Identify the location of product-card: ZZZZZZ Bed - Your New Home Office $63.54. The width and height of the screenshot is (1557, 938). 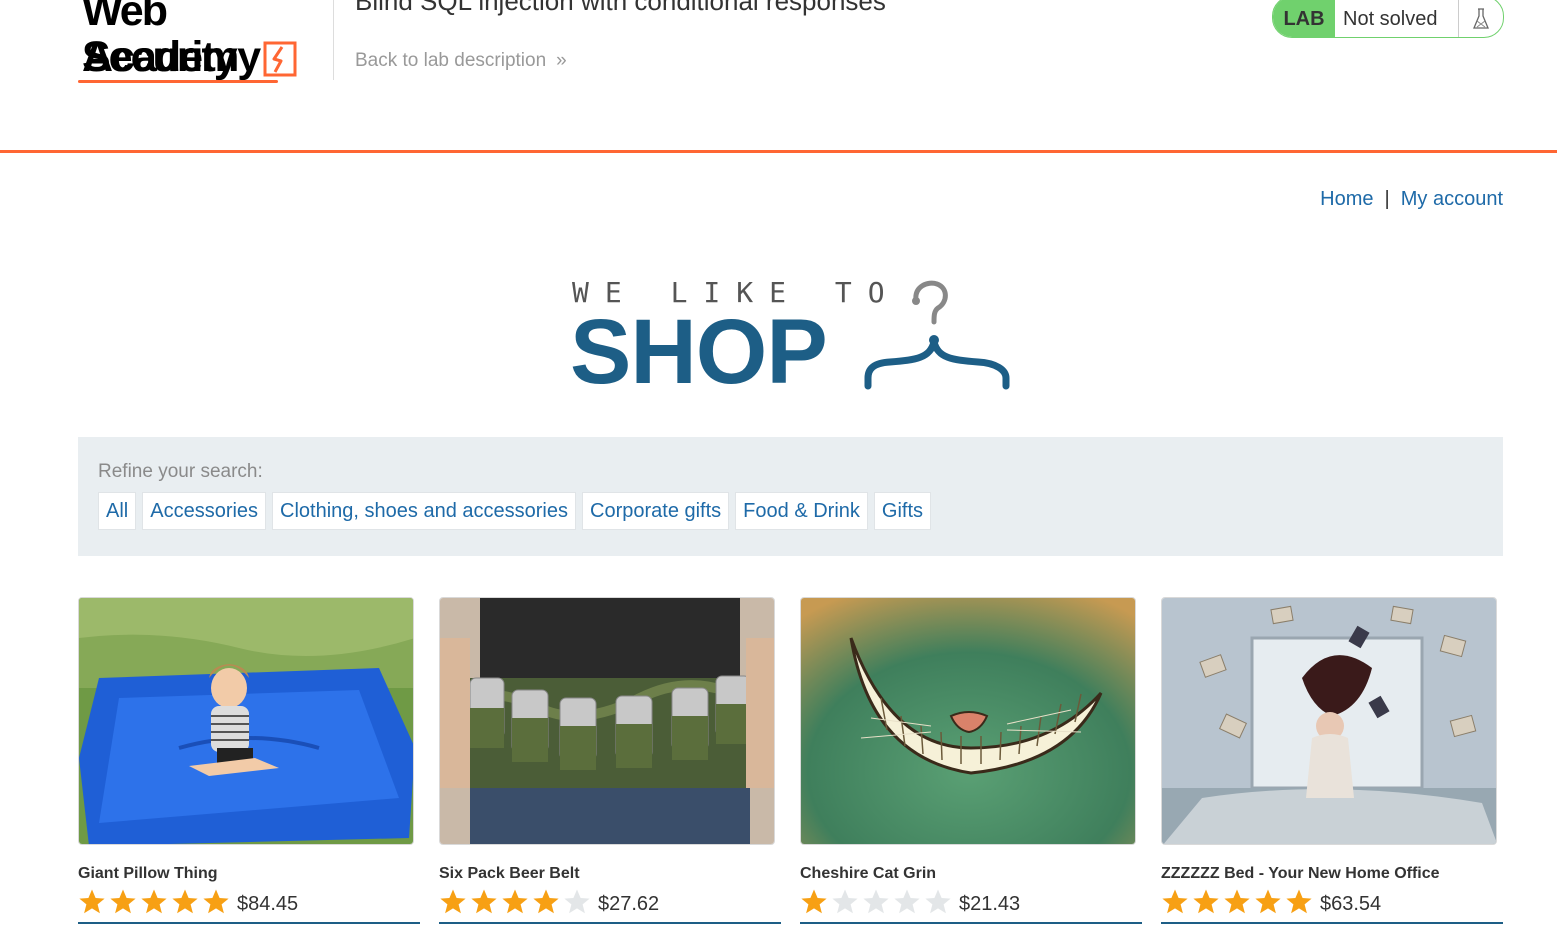
(1332, 760).